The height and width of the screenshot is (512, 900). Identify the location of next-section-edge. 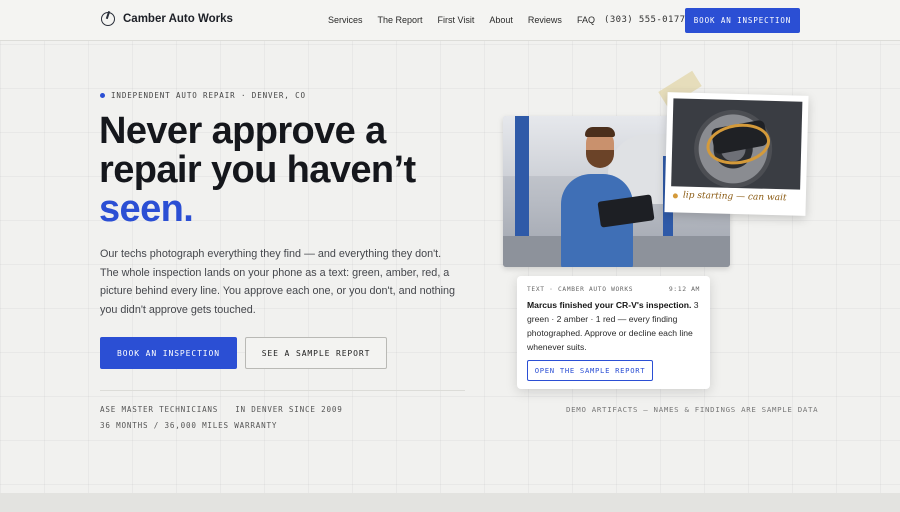
(450, 502).